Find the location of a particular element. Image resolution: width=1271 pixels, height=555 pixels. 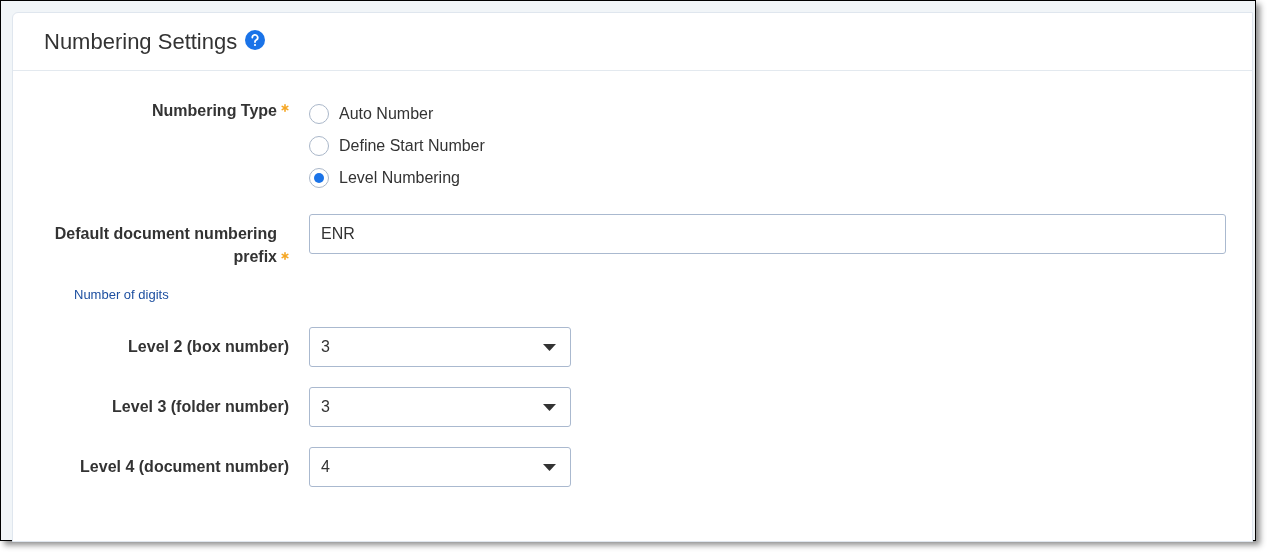

radio-option: Auto Number is located at coordinates (397, 114).